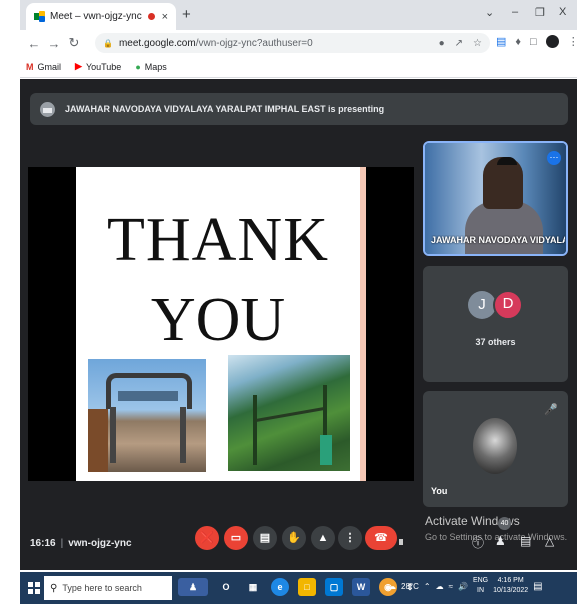 The width and height of the screenshot is (577, 604). What do you see at coordinates (298, 67) in the screenshot?
I see `bookmarks-bar: M Gmail ▶ YouTube ● Maps` at bounding box center [298, 67].